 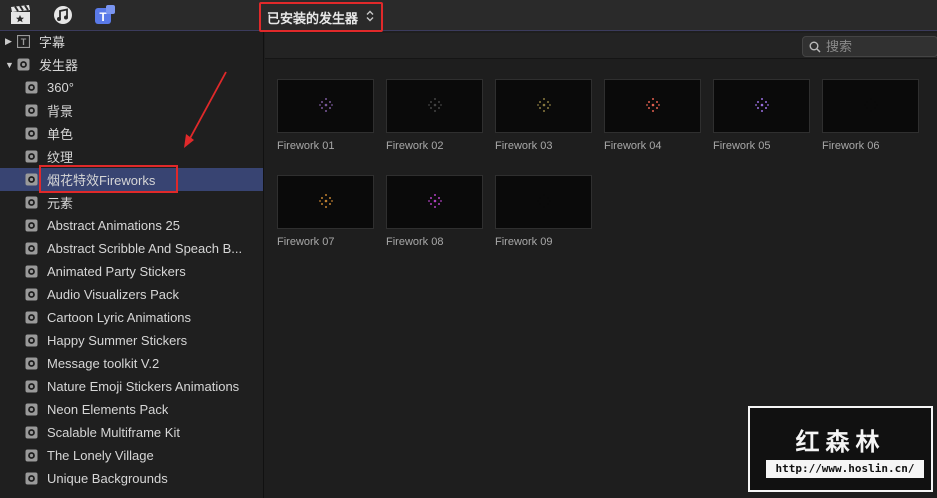 What do you see at coordinates (468, 16) in the screenshot?
I see `top-toolbar: T 已安装的发生器` at bounding box center [468, 16].